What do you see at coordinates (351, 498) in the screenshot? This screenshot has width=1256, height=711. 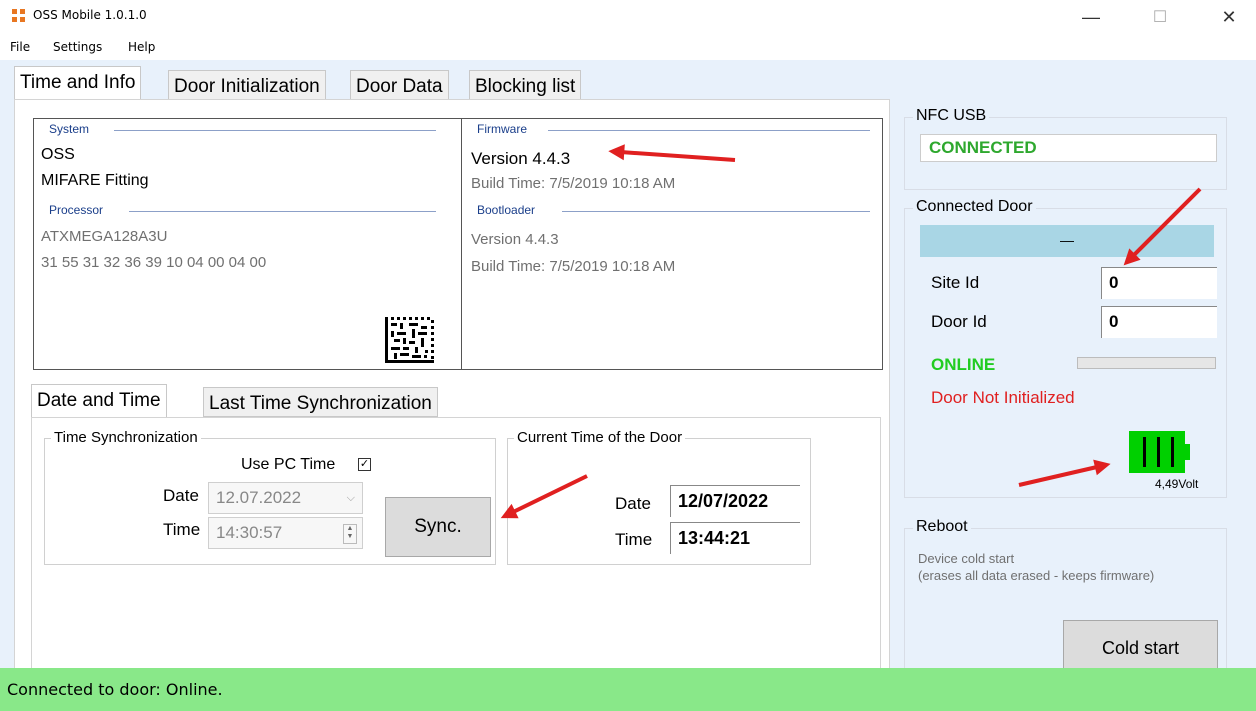 I see `chevron-down-icon: ⌵` at bounding box center [351, 498].